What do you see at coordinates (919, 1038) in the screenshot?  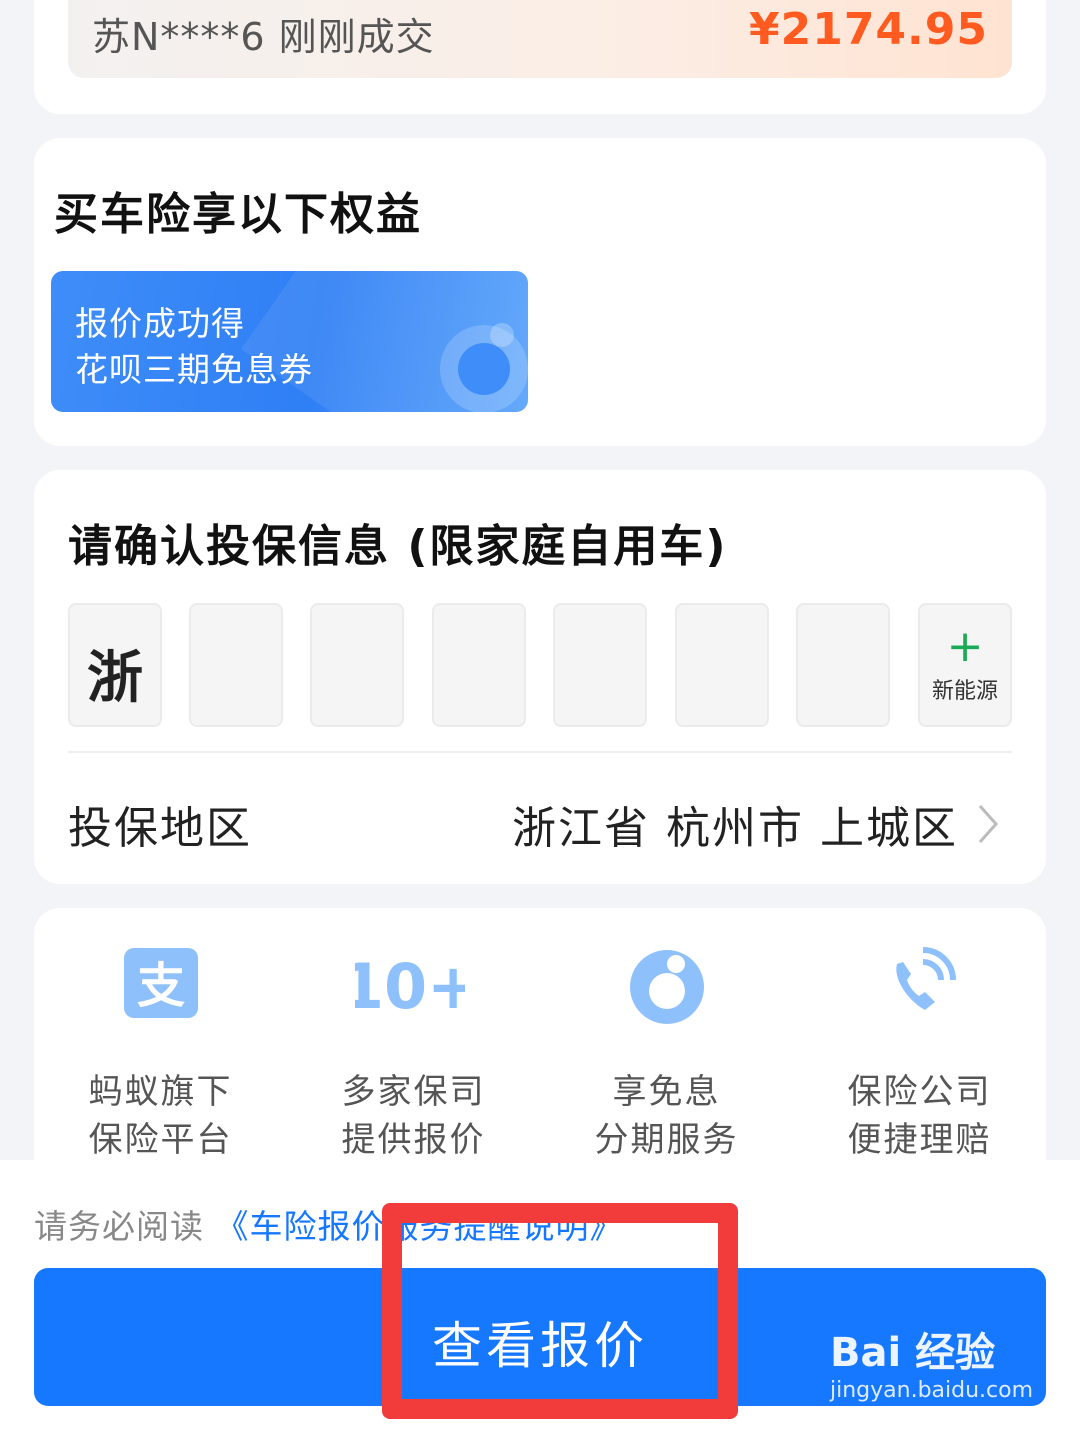 I see `feature-item: 保险公司 便捷理赔` at bounding box center [919, 1038].